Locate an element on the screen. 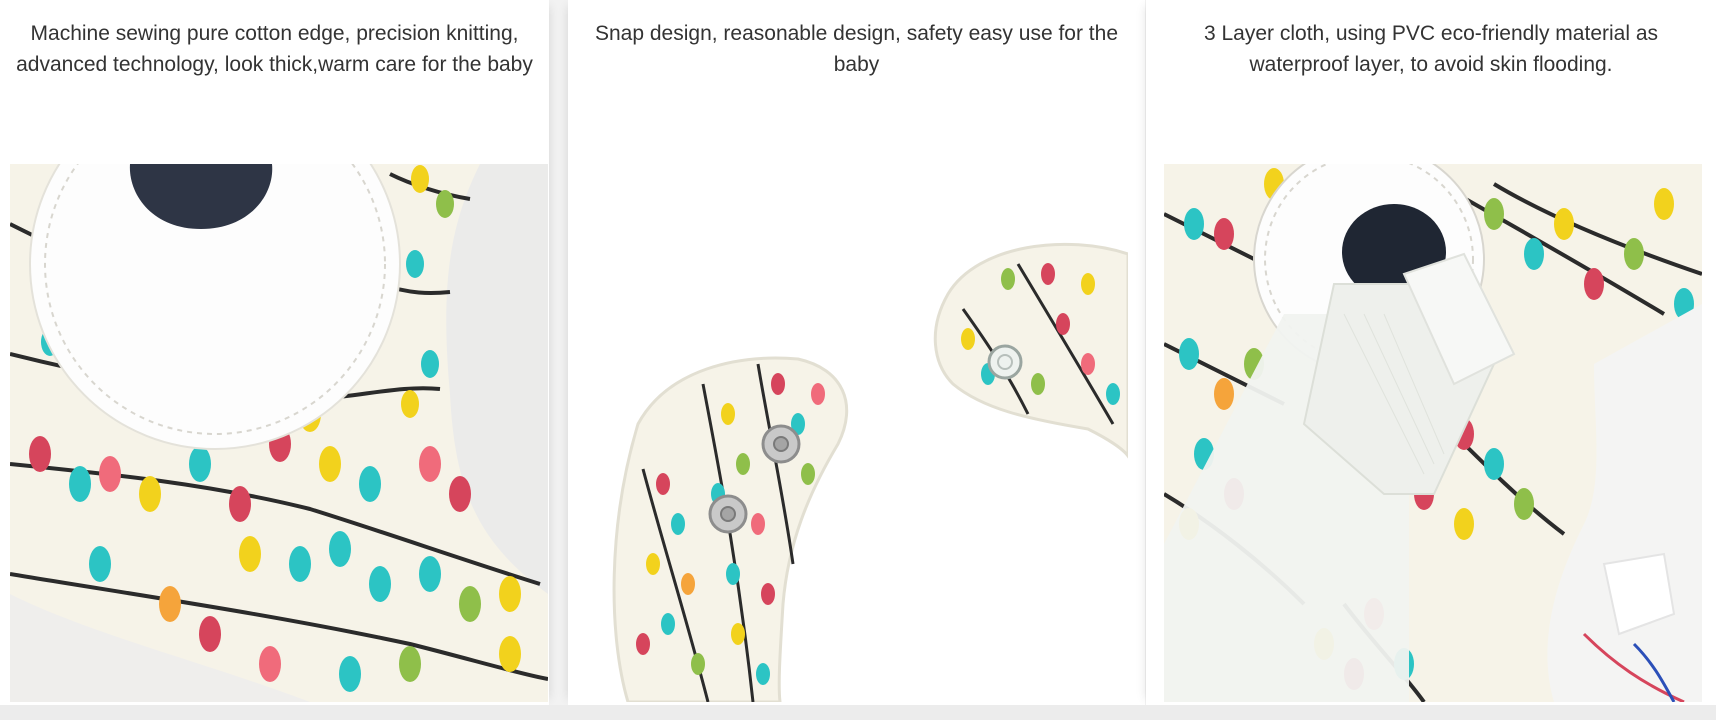  page-bottom-edge is located at coordinates (858, 712).